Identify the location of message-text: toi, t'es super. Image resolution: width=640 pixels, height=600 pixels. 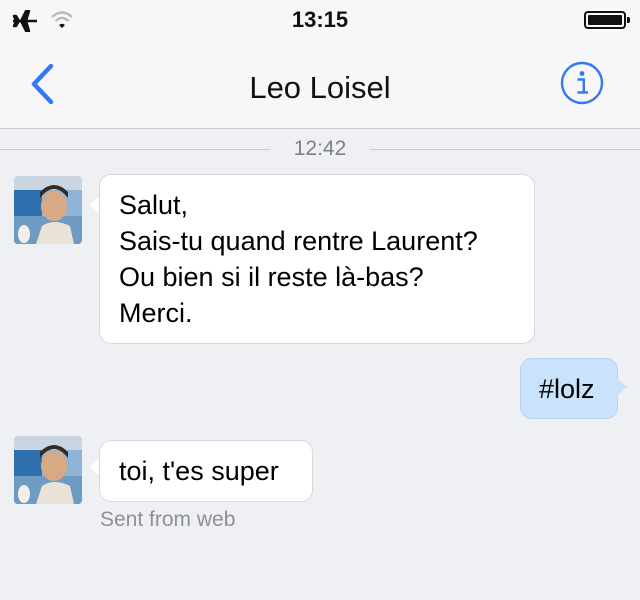
(199, 471).